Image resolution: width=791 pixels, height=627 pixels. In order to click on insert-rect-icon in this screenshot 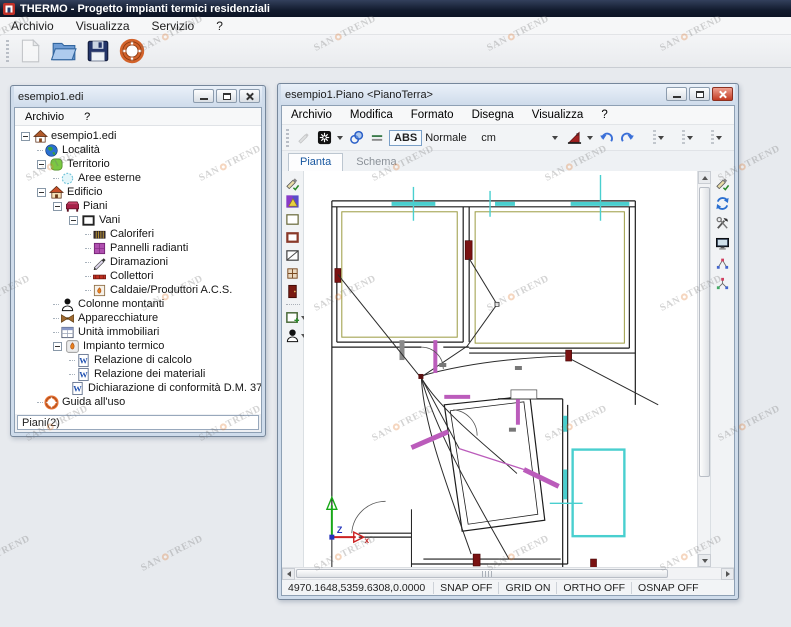, I will do `click(295, 317)`.